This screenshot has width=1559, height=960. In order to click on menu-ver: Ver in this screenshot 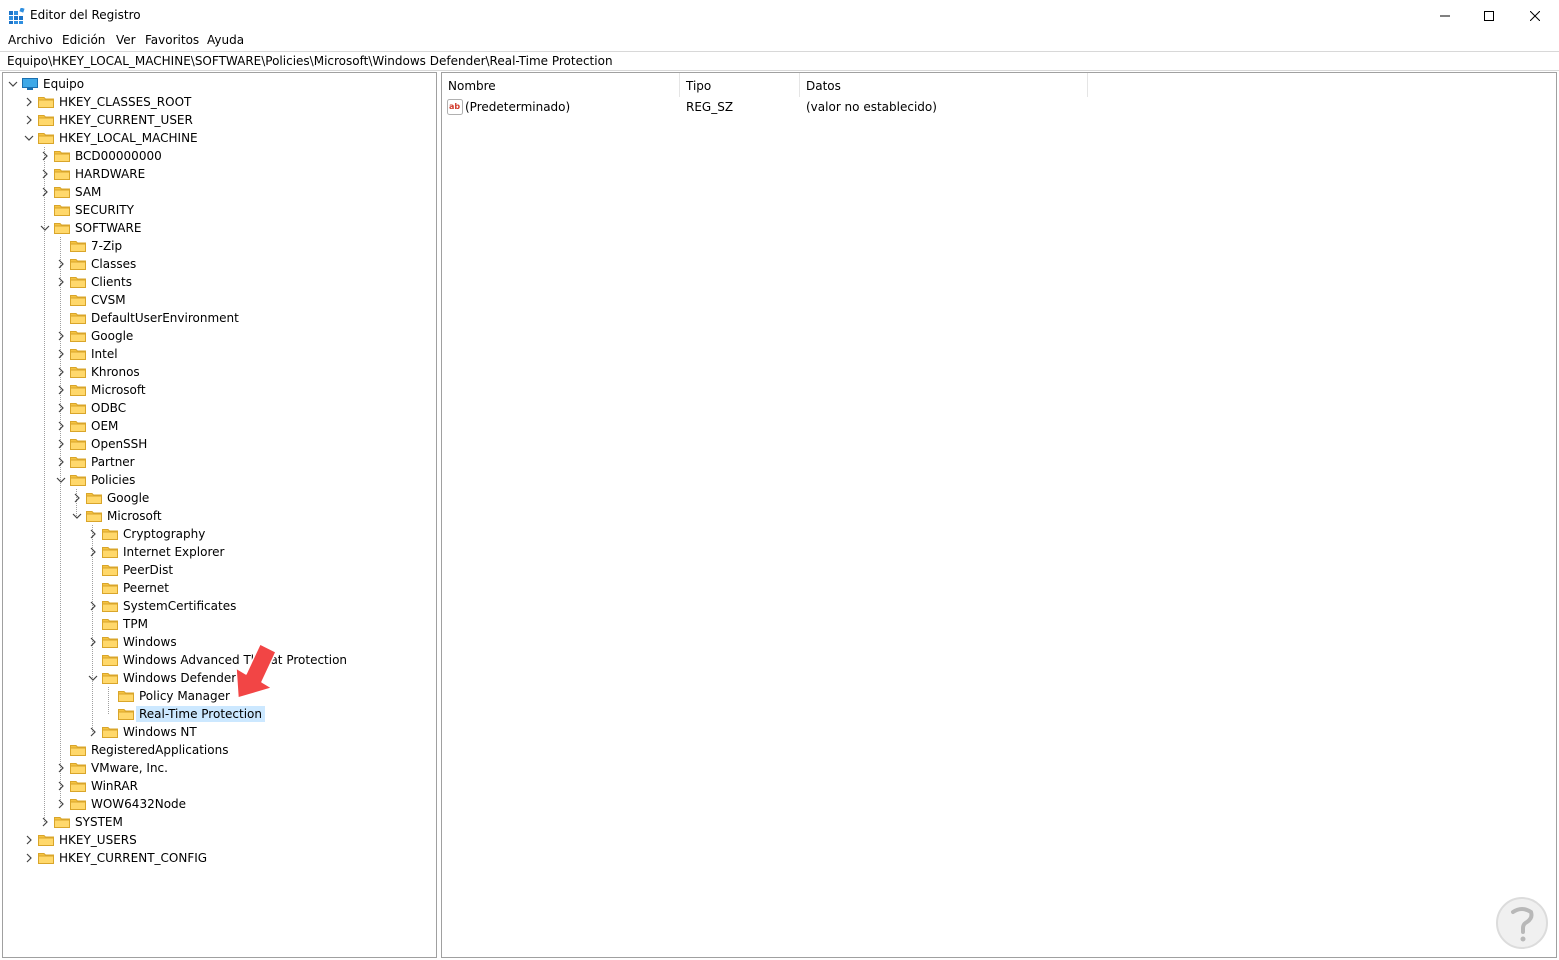, I will do `click(126, 40)`.